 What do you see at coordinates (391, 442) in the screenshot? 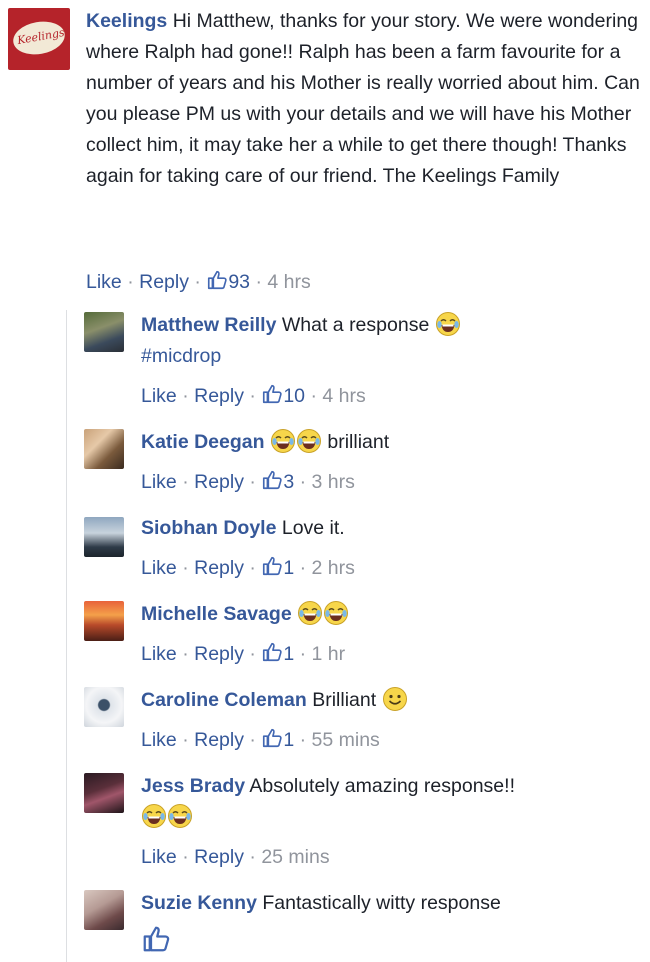
I see `reply-body: Katie Deegan brilliant` at bounding box center [391, 442].